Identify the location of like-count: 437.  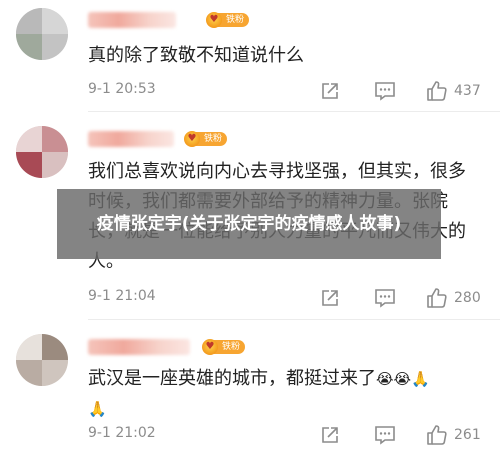
(467, 91).